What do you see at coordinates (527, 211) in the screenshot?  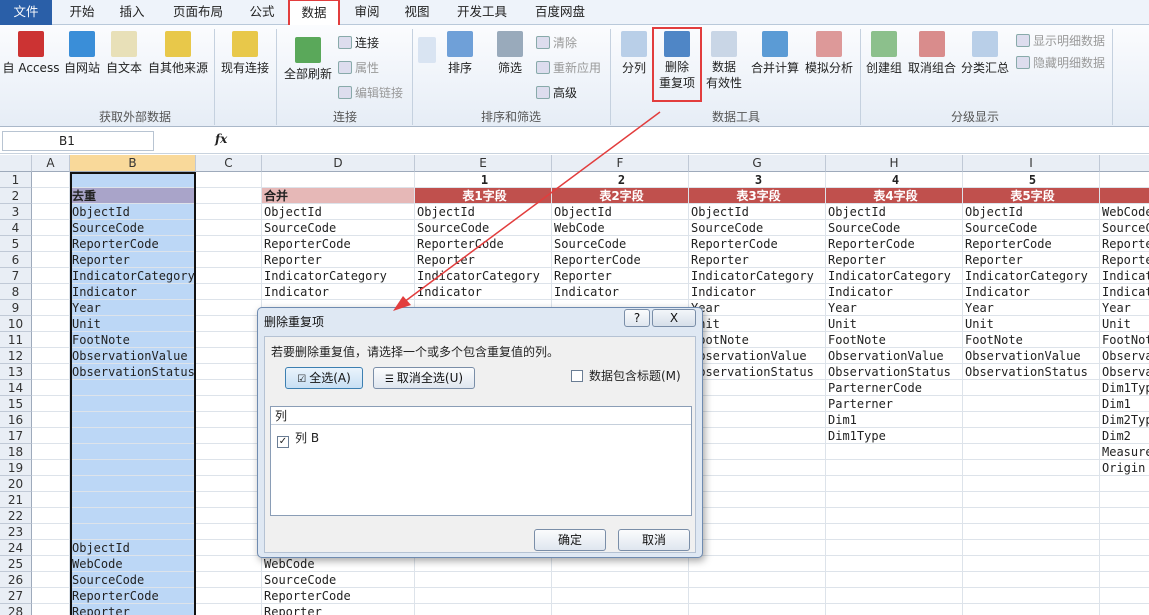 I see `annotation-arrow` at bounding box center [527, 211].